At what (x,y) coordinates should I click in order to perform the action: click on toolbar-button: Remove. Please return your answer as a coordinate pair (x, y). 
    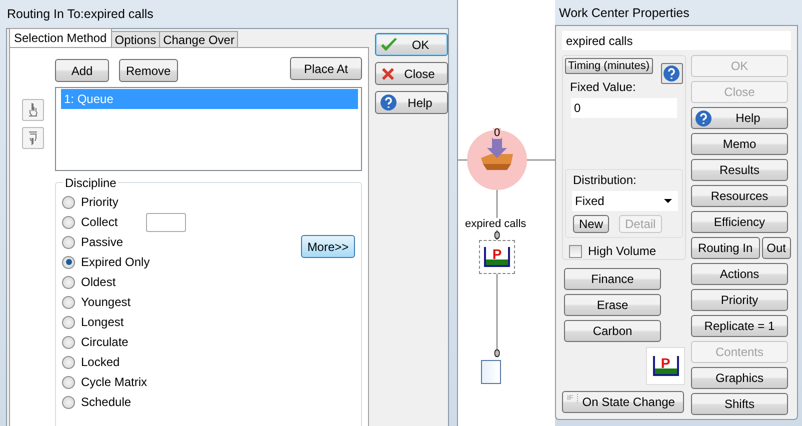
    Looking at the image, I should click on (148, 70).